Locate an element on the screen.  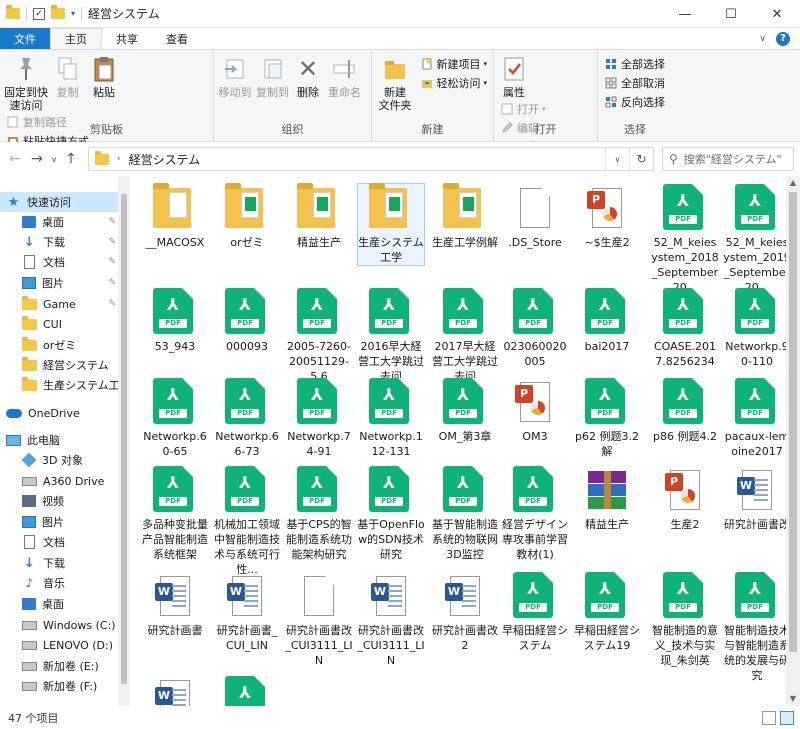
navigation-scrollbar-thumb is located at coordinates (124, 439).